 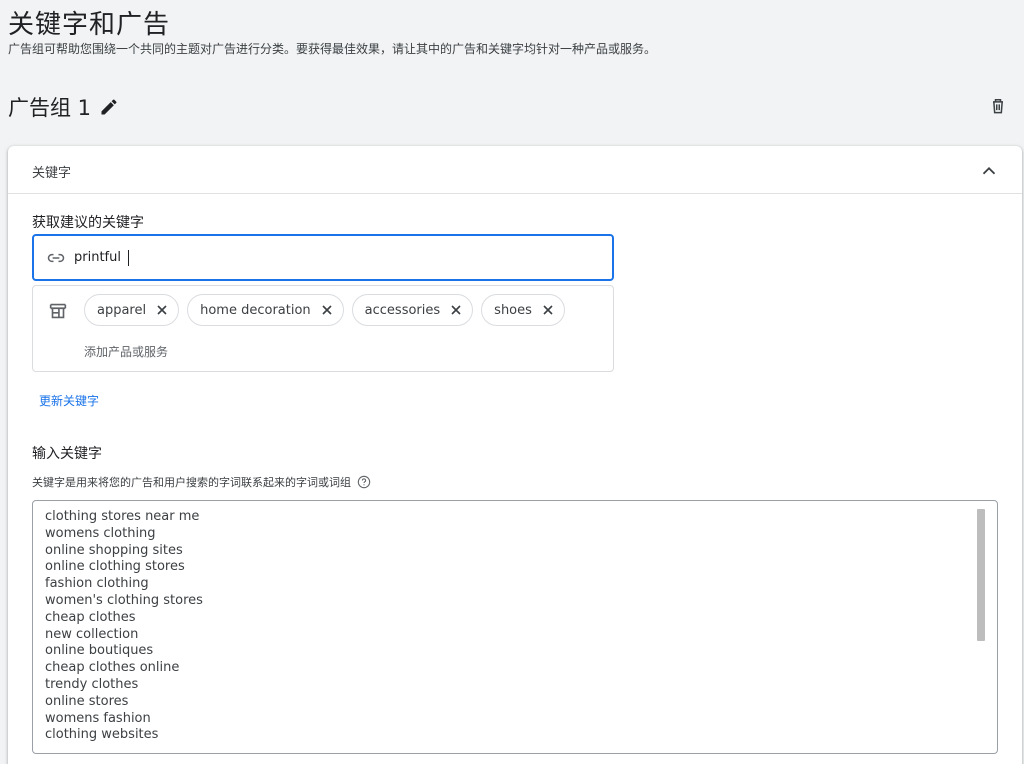 What do you see at coordinates (191, 482) in the screenshot?
I see `hint-text: 关键字是用来将您的广告和用户搜索的字词联系起来的字词或词组` at bounding box center [191, 482].